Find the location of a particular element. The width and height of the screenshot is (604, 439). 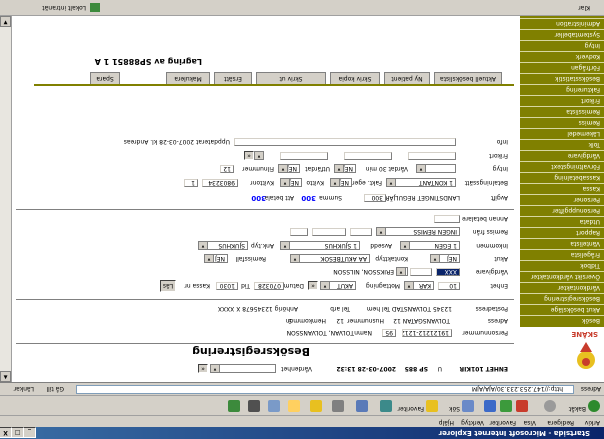

datum-input: 070328 is located at coordinates (269, 286).